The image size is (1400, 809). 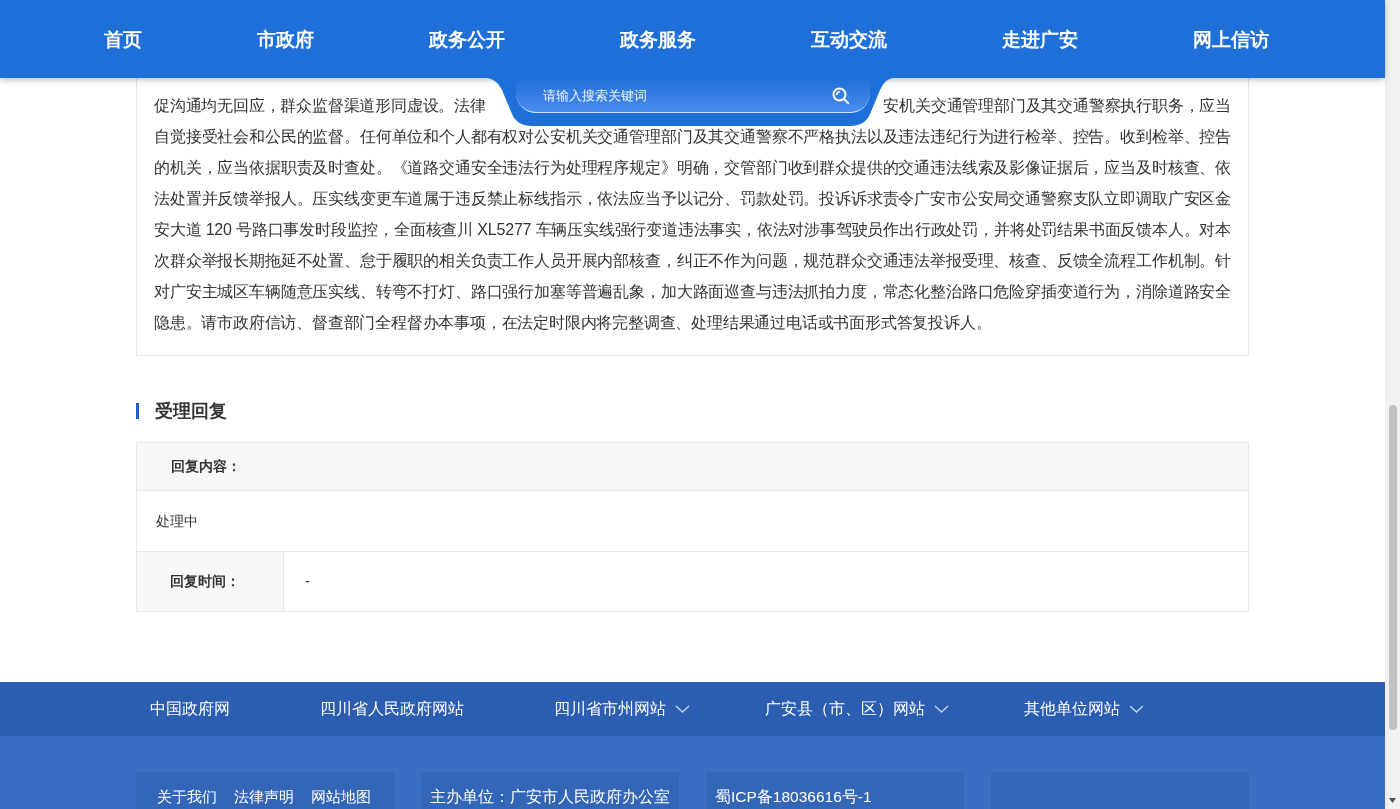 I want to click on arrow-down-icon, so click(x=1392, y=800).